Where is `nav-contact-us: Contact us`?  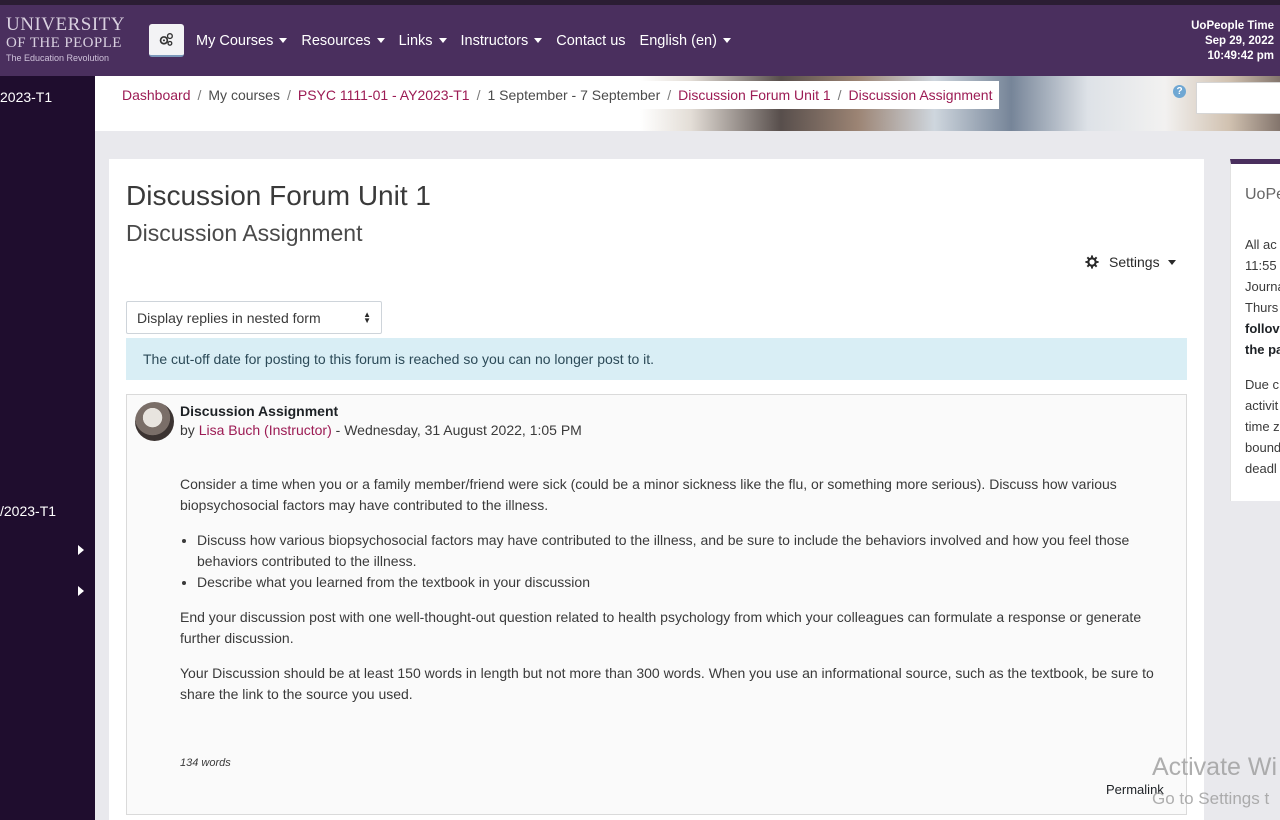
nav-contact-us: Contact us is located at coordinates (590, 41).